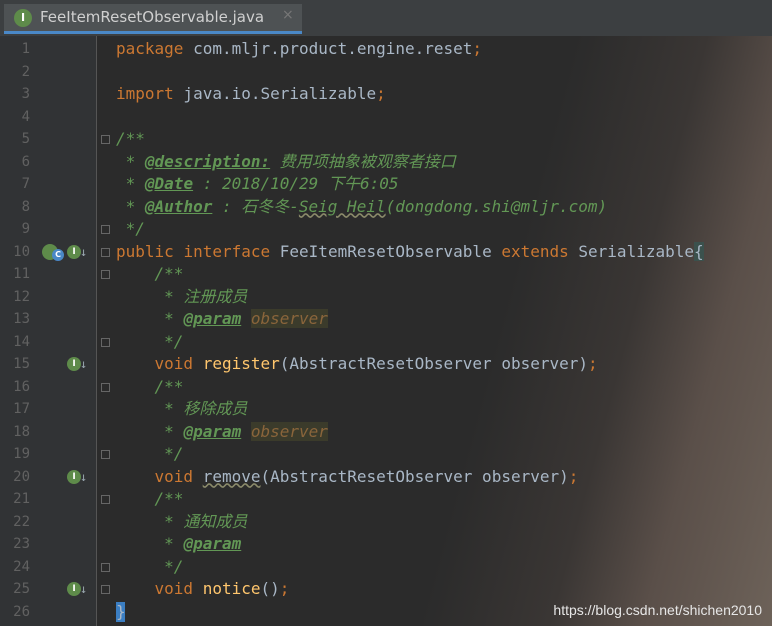 The height and width of the screenshot is (626, 772). I want to click on watermark: https://blog.csdn.net/shichen2010, so click(657, 610).